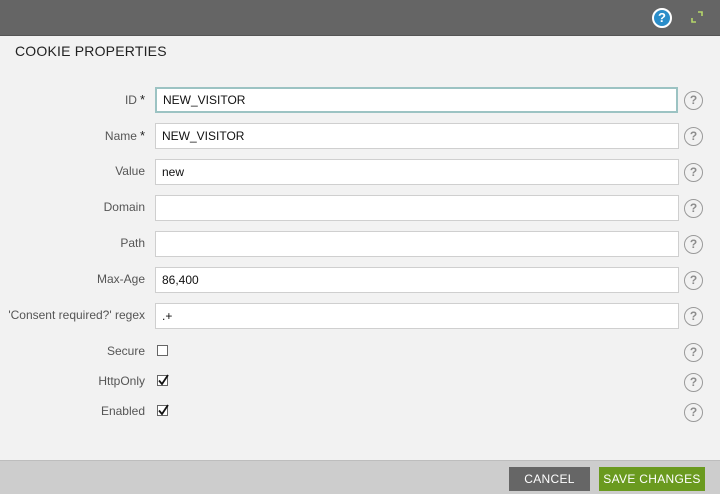 Image resolution: width=720 pixels, height=494 pixels. What do you see at coordinates (652, 479) in the screenshot?
I see `save-changes-button: SAVE CHANGES` at bounding box center [652, 479].